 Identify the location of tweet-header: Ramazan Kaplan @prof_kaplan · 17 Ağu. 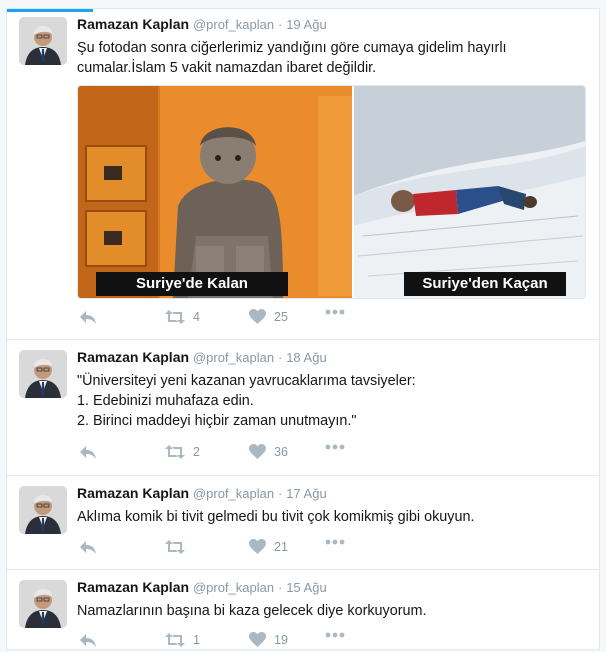
(331, 493).